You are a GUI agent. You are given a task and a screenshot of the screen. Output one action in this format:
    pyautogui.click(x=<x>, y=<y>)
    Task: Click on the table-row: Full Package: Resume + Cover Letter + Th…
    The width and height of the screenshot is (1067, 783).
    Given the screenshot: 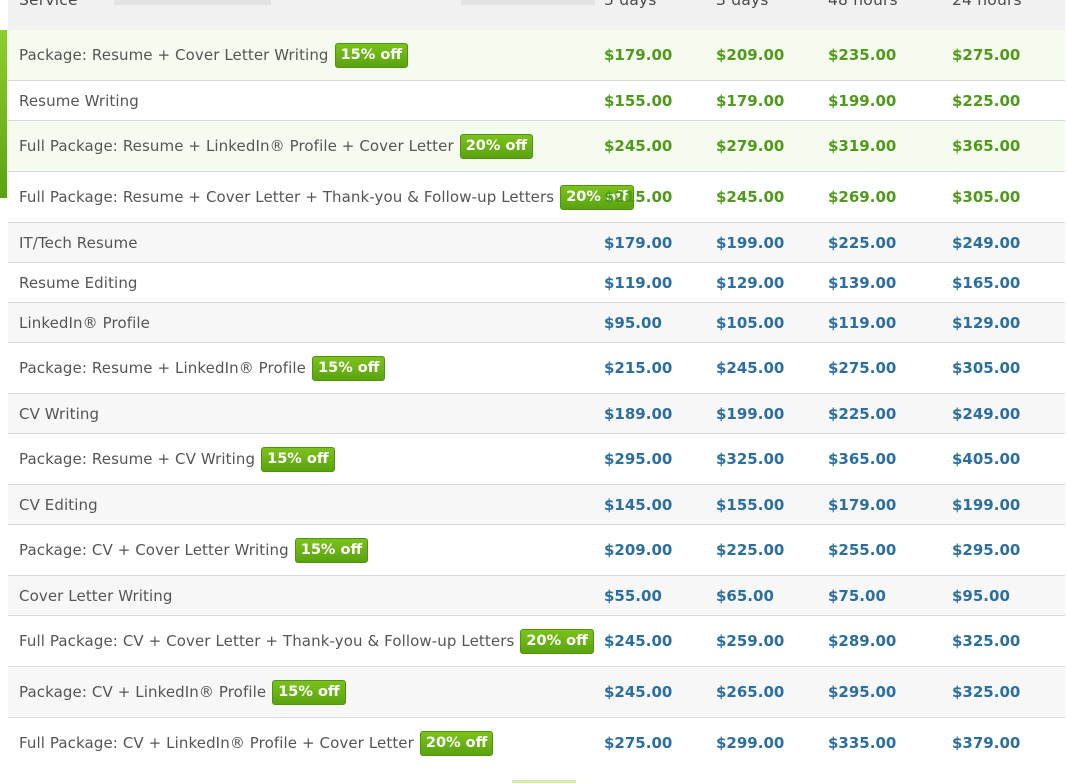 What is the action you would take?
    pyautogui.click(x=536, y=197)
    